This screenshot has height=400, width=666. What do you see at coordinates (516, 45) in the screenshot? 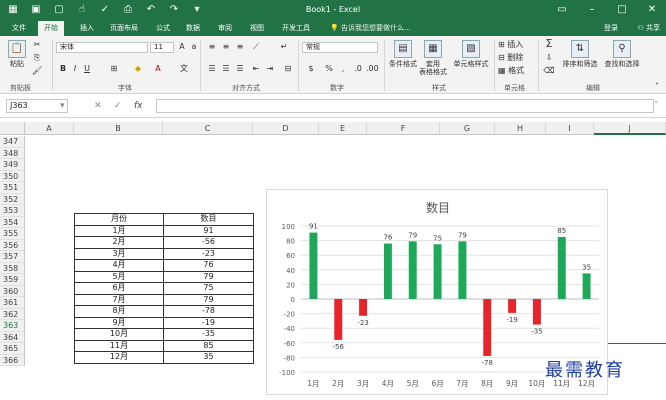
I see `insert-cells-button: ⊞ 插入` at bounding box center [516, 45].